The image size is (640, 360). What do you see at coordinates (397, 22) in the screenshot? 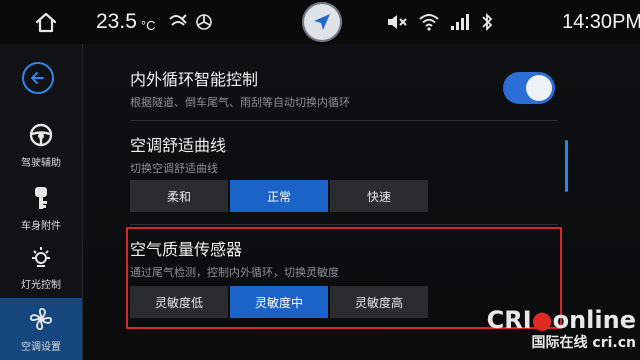
I see `mute-icon` at bounding box center [397, 22].